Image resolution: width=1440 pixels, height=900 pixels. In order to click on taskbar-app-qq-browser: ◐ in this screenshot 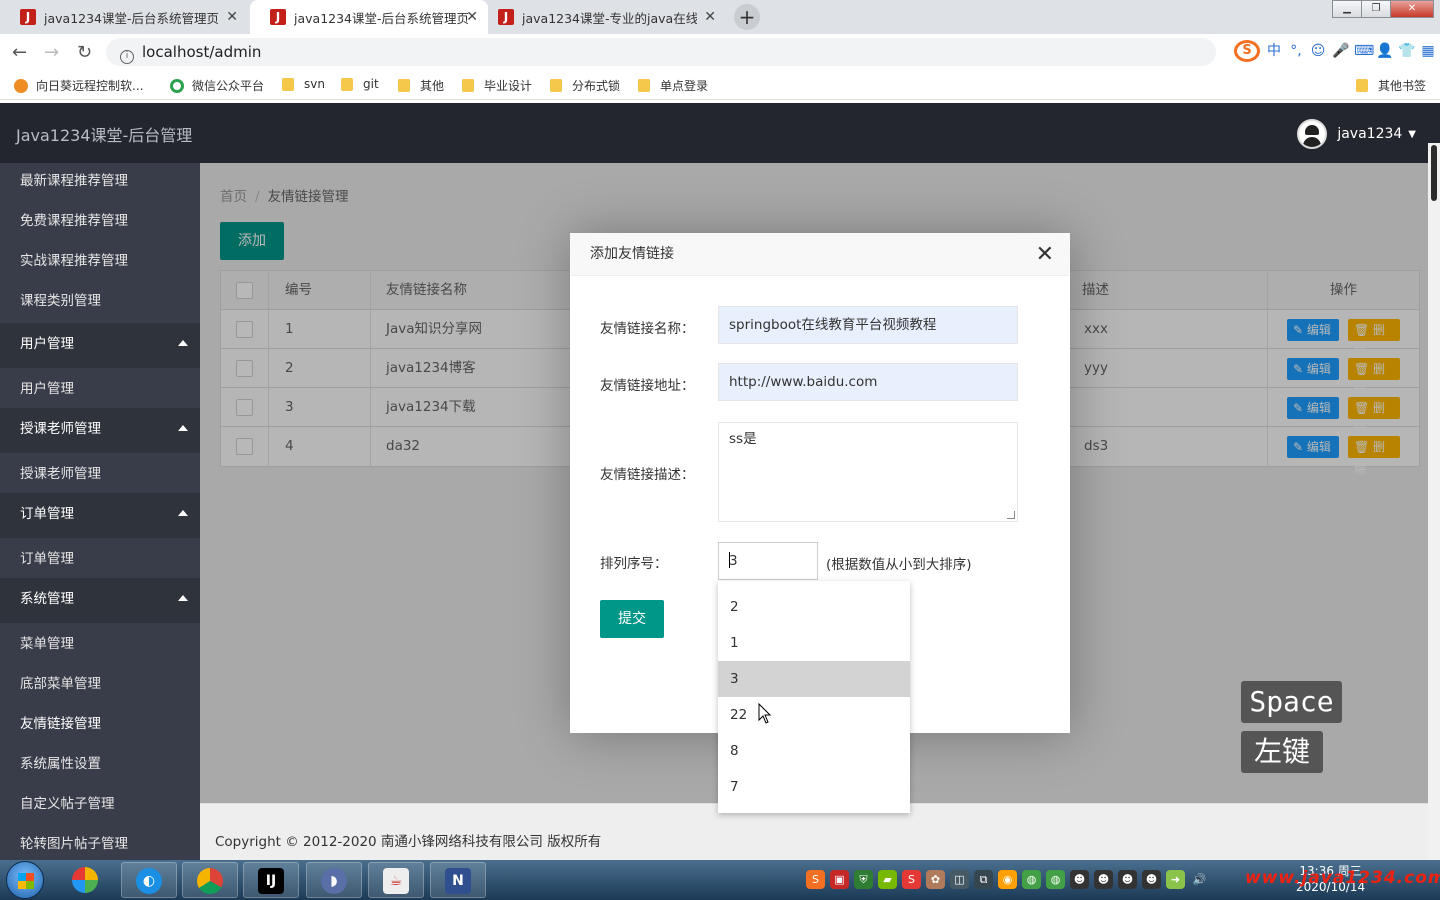, I will do `click(149, 880)`.